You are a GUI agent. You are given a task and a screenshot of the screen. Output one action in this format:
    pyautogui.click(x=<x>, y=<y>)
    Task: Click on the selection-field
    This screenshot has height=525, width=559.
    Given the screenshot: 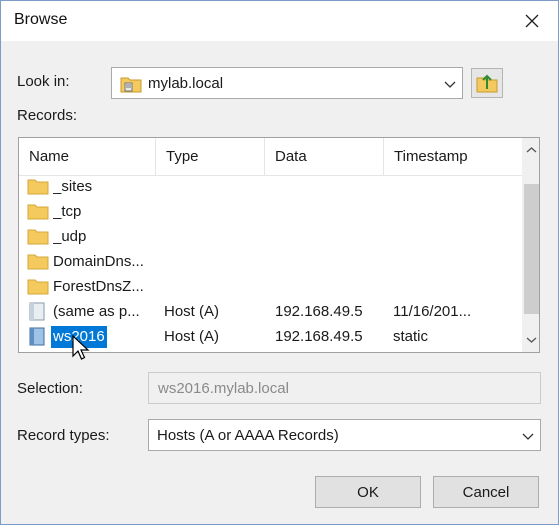 What is the action you would take?
    pyautogui.click(x=344, y=388)
    